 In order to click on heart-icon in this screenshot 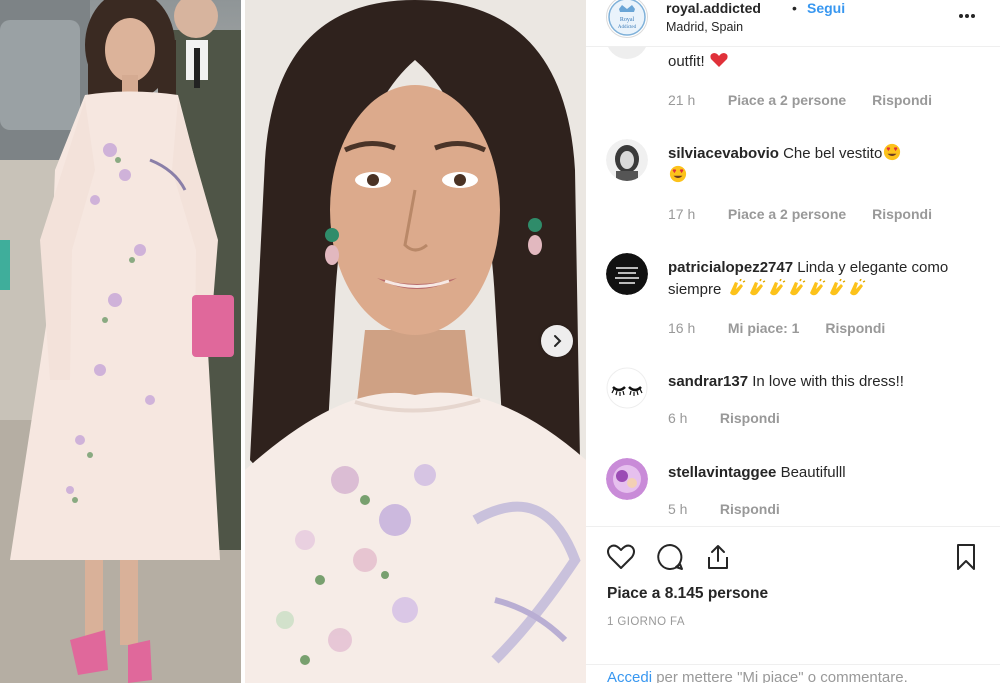, I will do `click(621, 557)`.